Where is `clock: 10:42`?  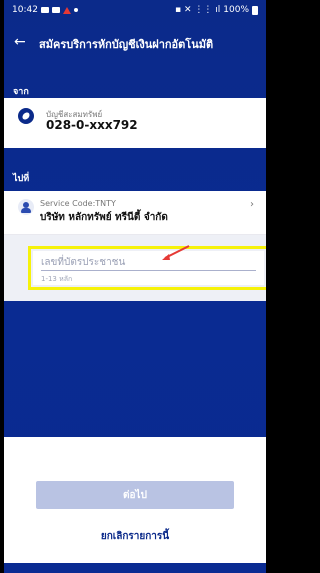 clock: 10:42 is located at coordinates (25, 10).